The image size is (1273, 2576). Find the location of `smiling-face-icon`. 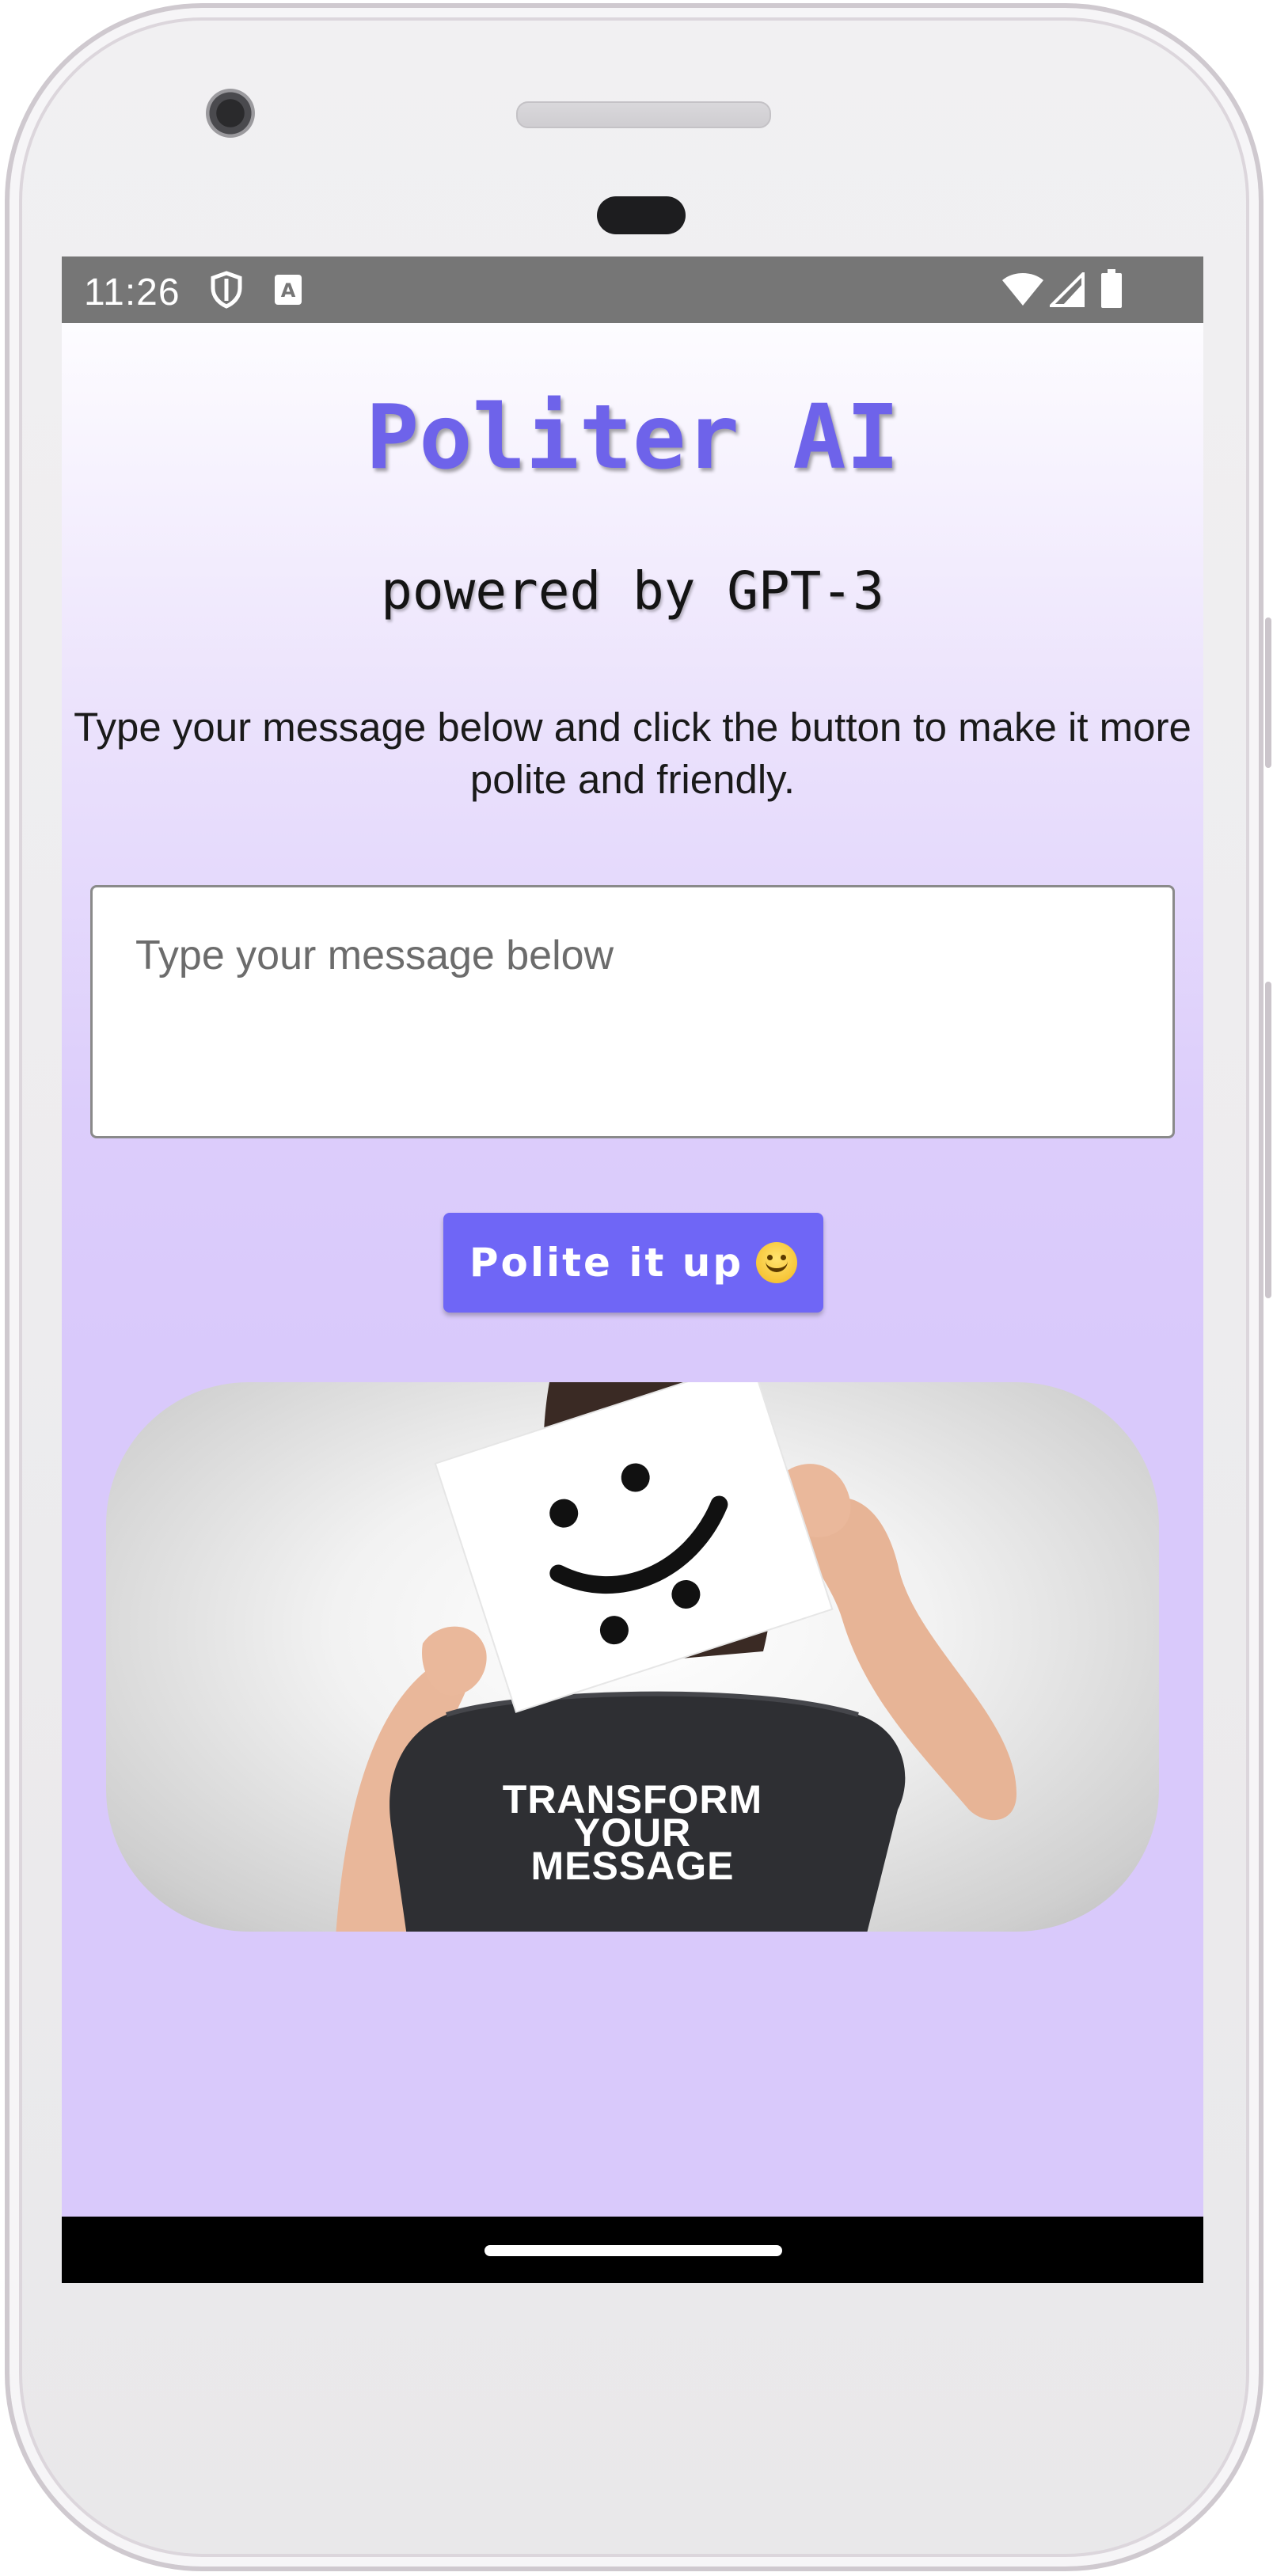

smiling-face-icon is located at coordinates (777, 1263).